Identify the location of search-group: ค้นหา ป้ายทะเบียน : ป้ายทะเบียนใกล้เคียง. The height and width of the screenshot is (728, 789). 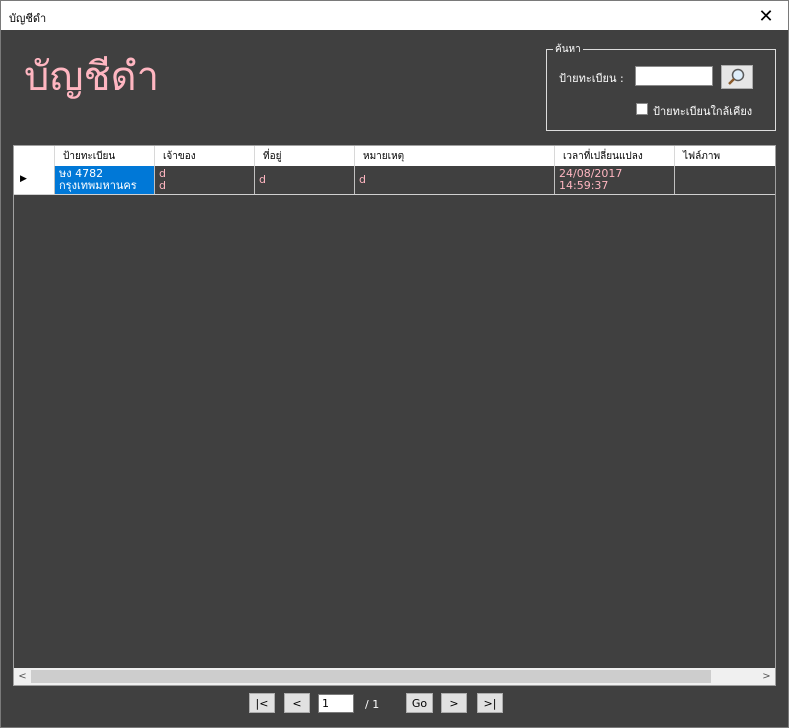
(661, 86).